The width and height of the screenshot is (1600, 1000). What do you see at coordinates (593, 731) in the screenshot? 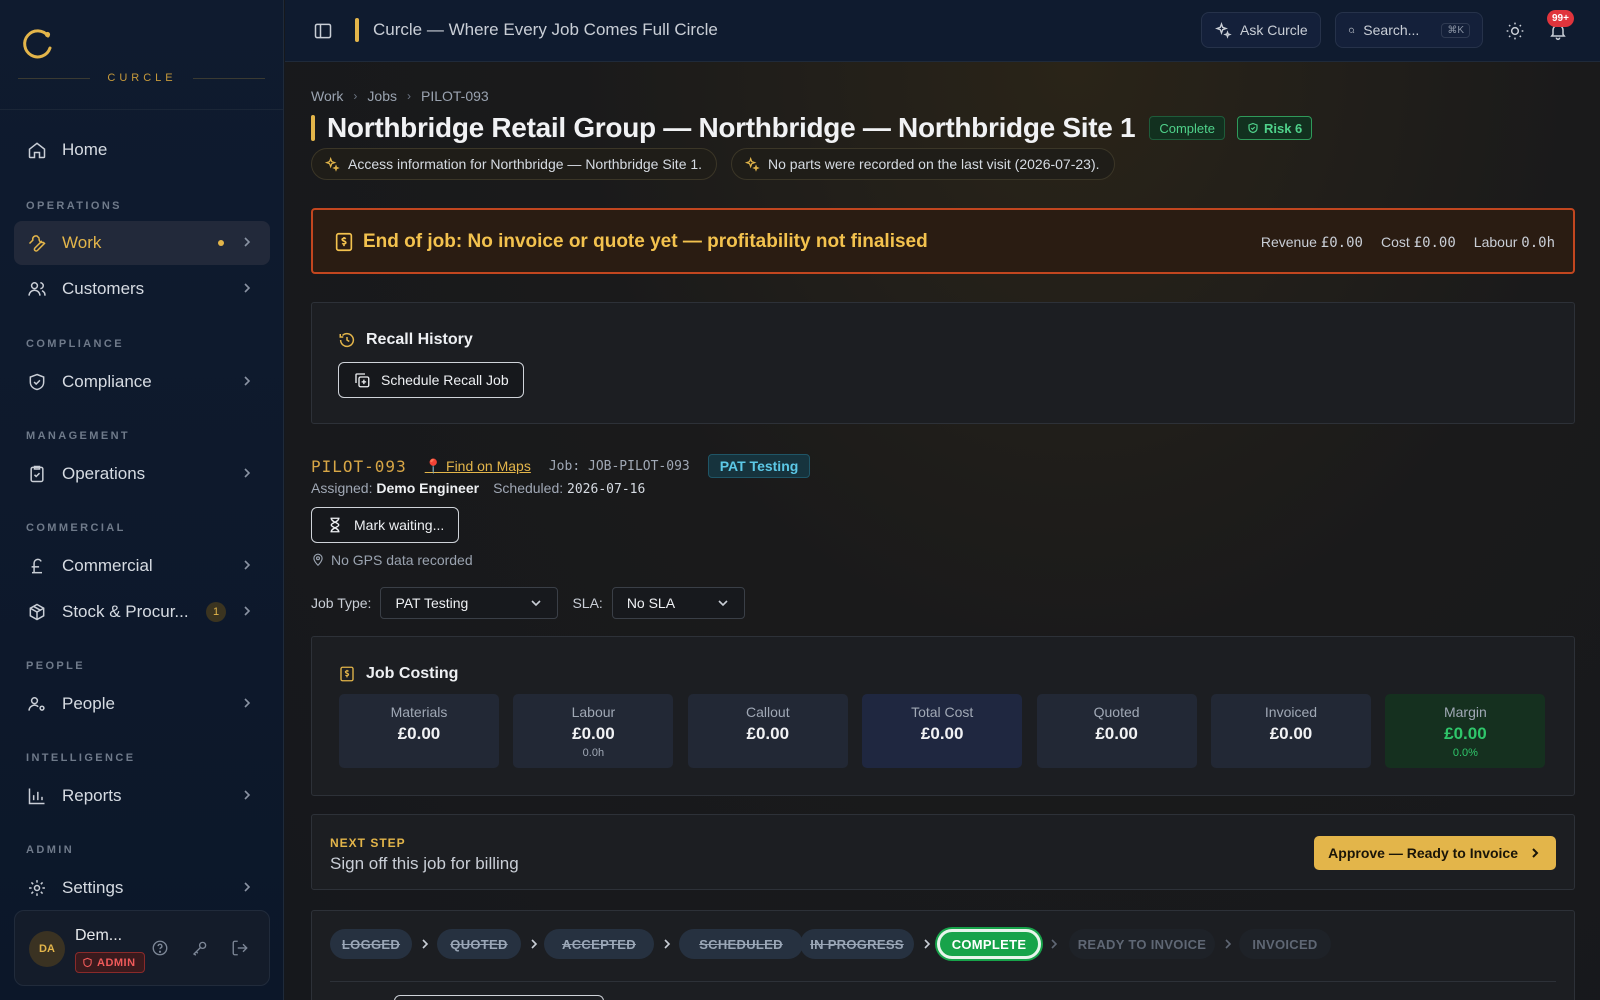
I see `cost-tile-labour: Labour £0.00 0.0h` at bounding box center [593, 731].